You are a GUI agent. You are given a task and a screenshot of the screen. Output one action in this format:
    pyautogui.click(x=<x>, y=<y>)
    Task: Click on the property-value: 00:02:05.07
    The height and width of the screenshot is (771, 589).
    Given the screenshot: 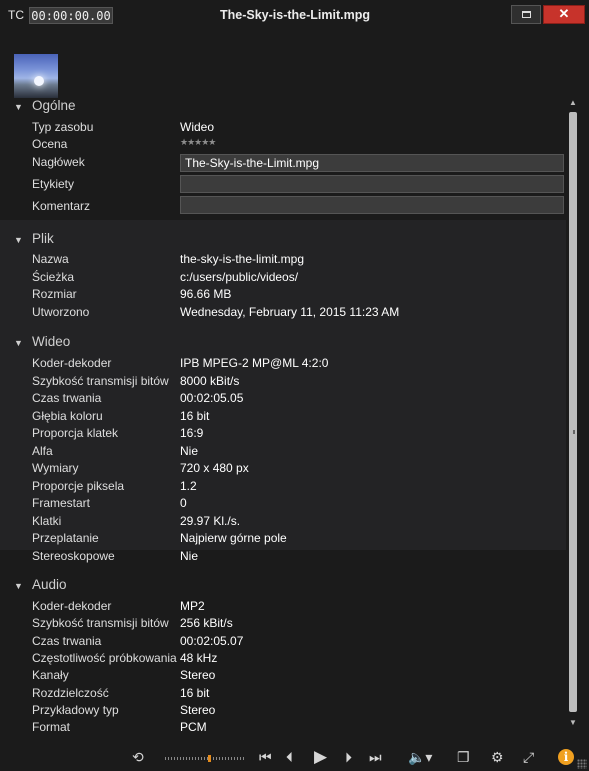 What is the action you would take?
    pyautogui.click(x=212, y=640)
    